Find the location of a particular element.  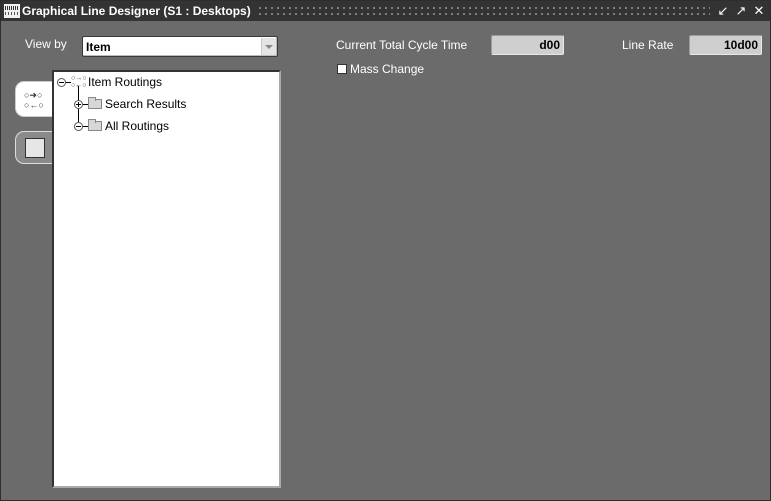

view-by-select: Item is located at coordinates (180, 46).